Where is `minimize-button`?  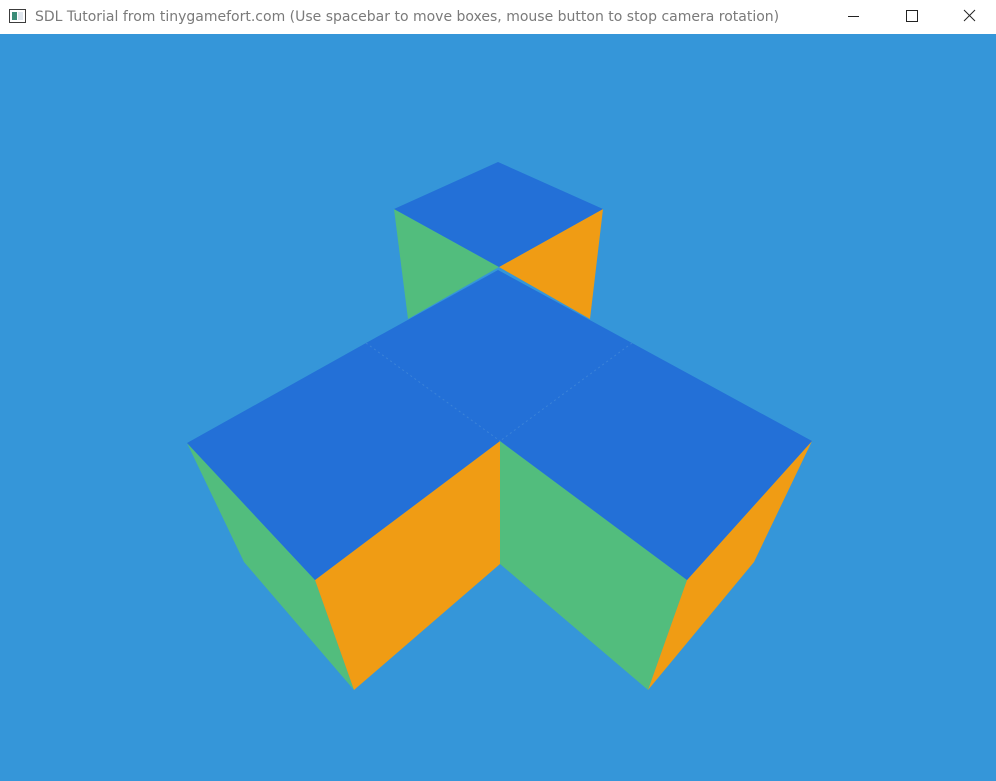
minimize-button is located at coordinates (853, 17).